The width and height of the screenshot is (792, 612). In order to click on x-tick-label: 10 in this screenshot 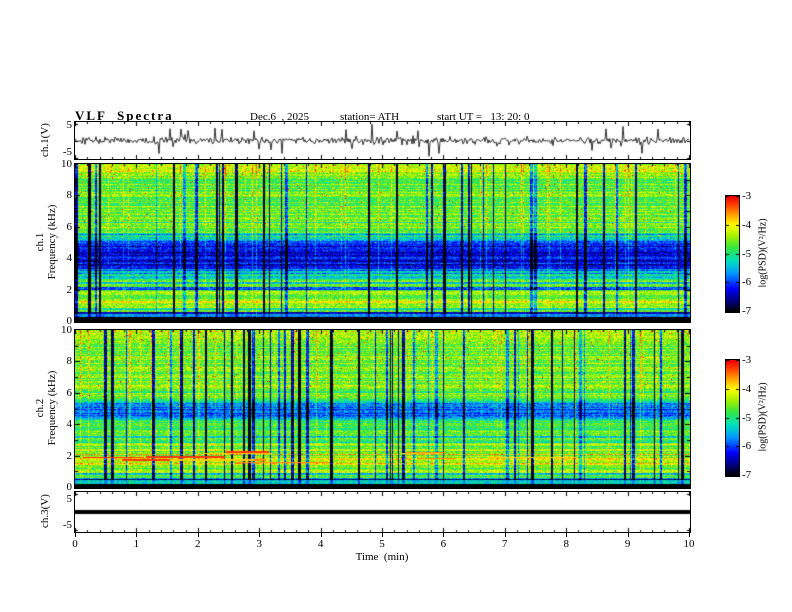, I will do `click(689, 544)`.